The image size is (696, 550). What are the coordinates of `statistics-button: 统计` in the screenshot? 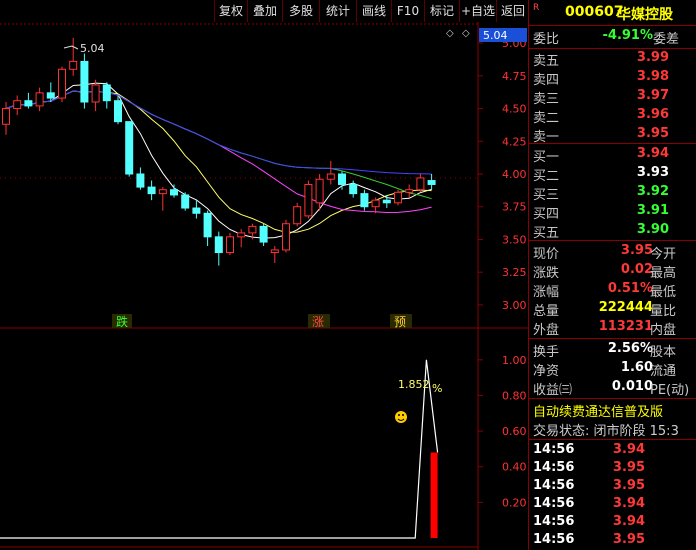 It's located at (337, 11).